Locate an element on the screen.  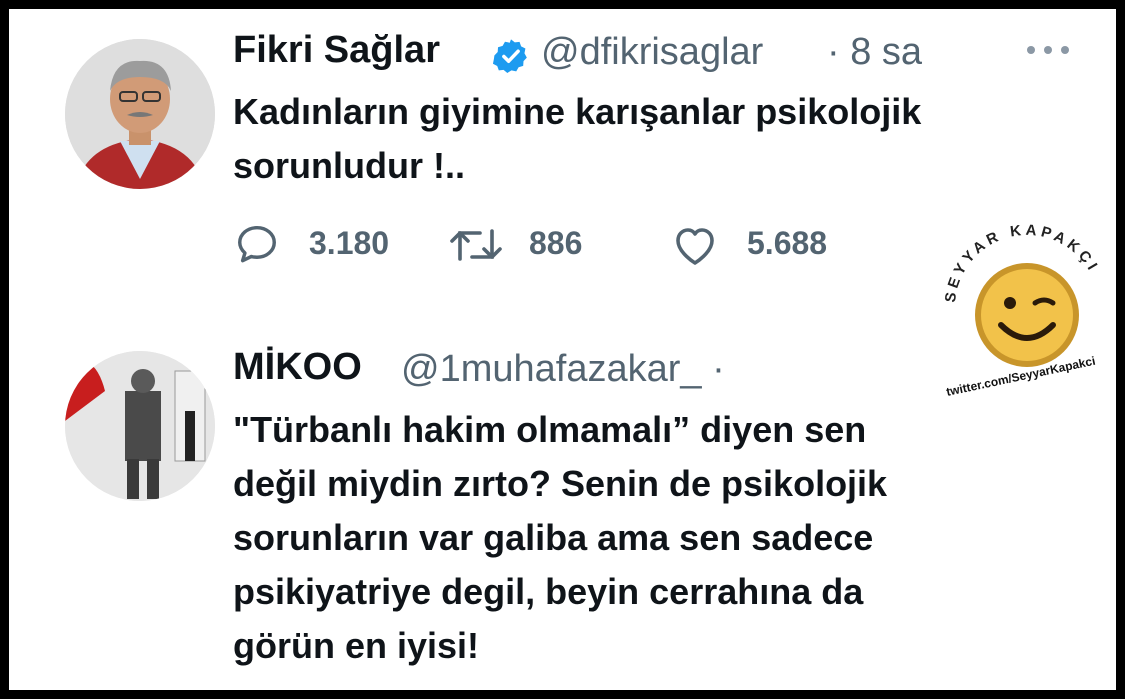
tweet-text-line: sorunların var galiba ama sen sadece is located at coordinates (553, 537).